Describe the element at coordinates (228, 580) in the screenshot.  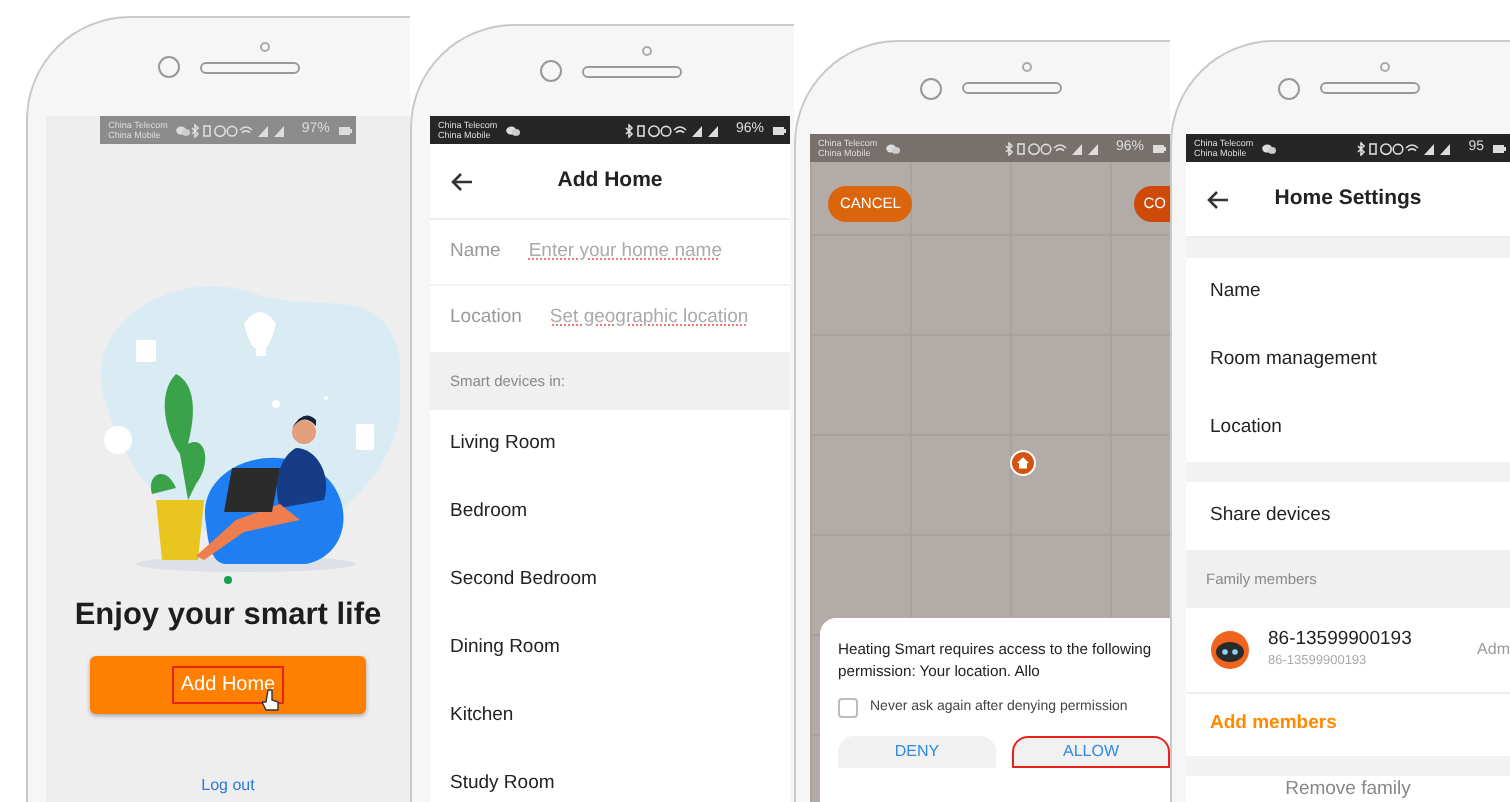
I see `page-dot-icon` at that location.